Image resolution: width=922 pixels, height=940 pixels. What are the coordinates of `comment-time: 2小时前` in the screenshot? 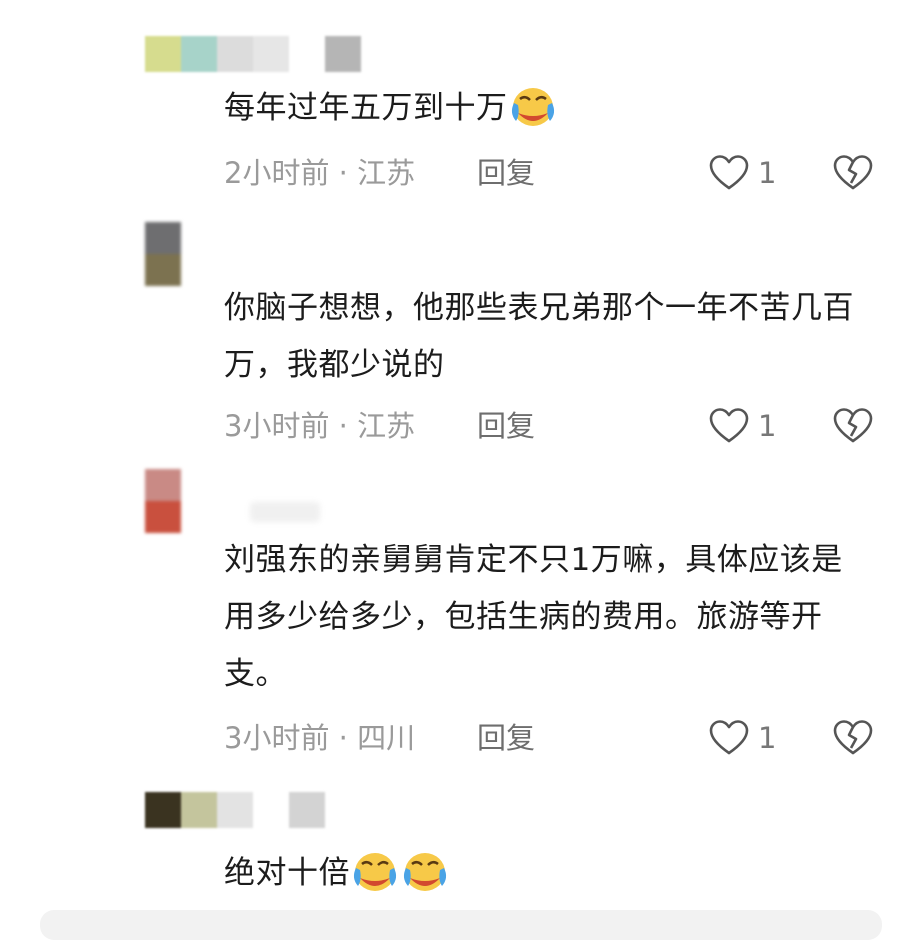 It's located at (277, 173).